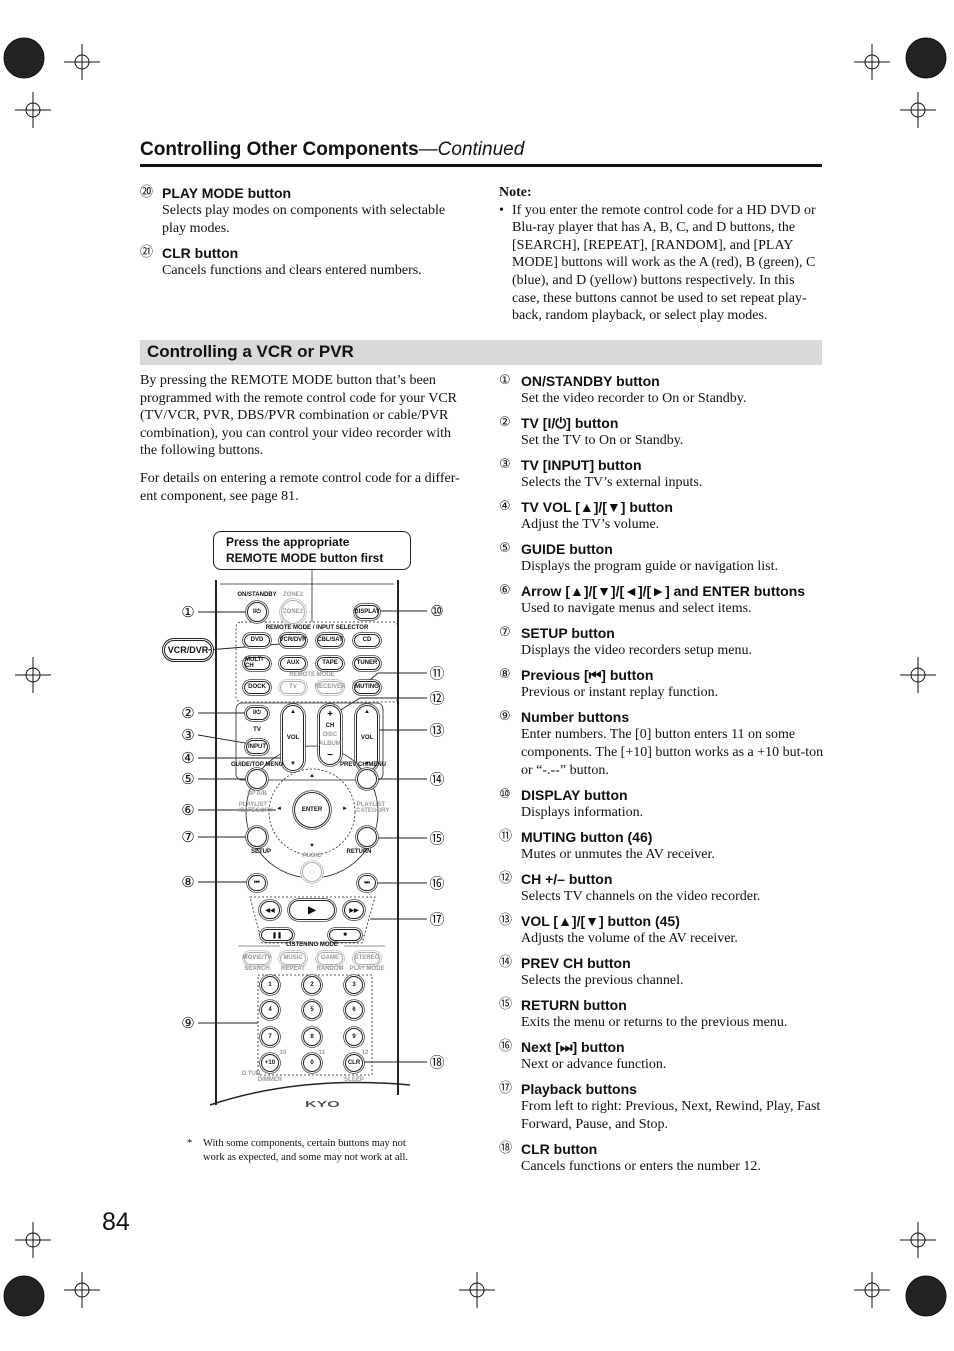 Image resolution: width=954 pixels, height=1351 pixels. What do you see at coordinates (437, 838) in the screenshot?
I see `callout-number: ⑮` at bounding box center [437, 838].